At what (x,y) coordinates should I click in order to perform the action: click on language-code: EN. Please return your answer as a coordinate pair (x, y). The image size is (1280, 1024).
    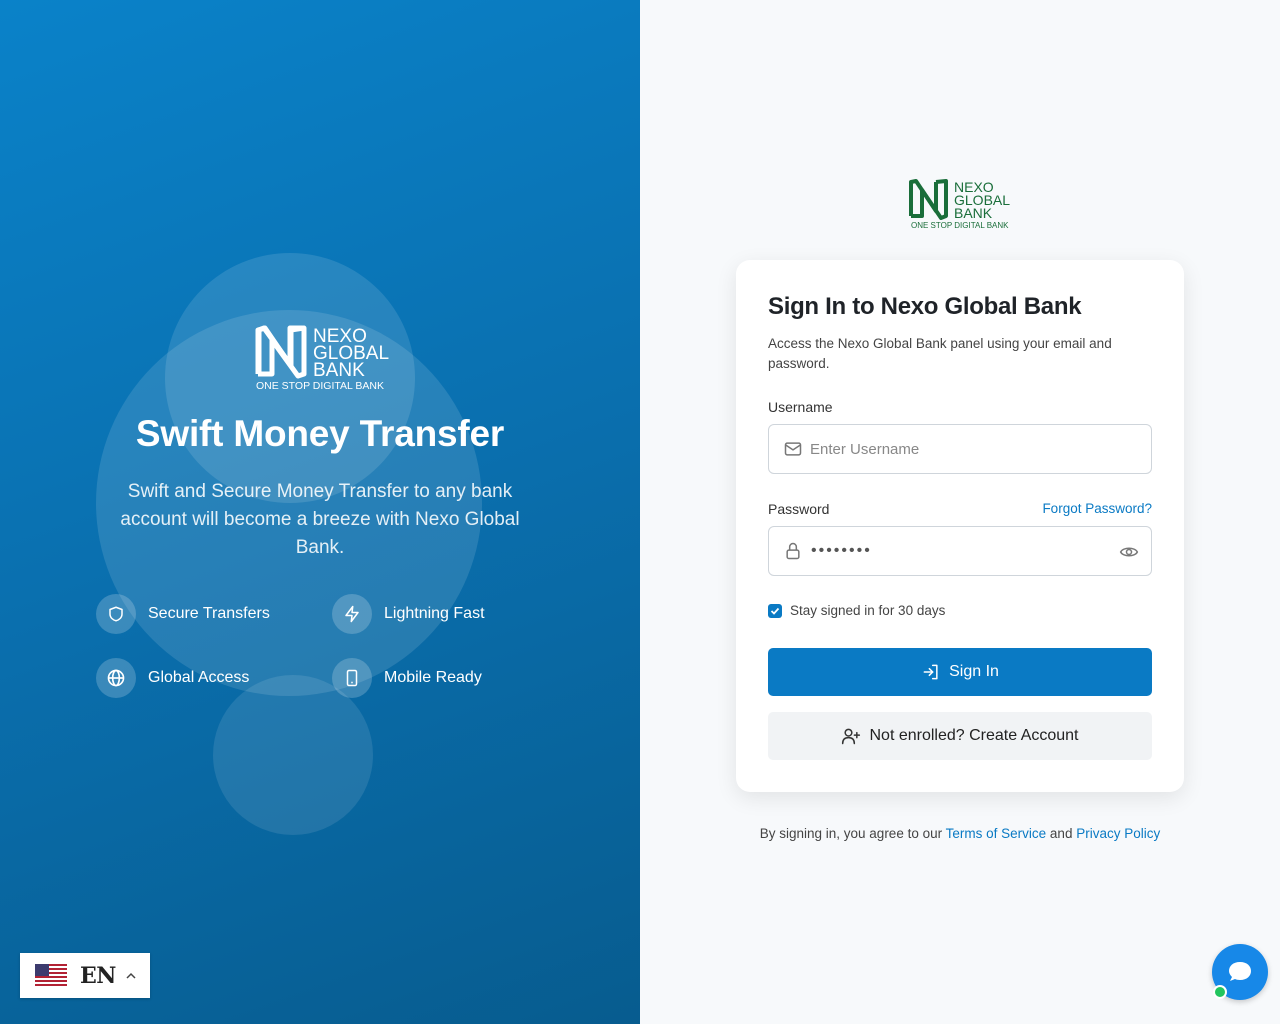
    Looking at the image, I should click on (98, 975).